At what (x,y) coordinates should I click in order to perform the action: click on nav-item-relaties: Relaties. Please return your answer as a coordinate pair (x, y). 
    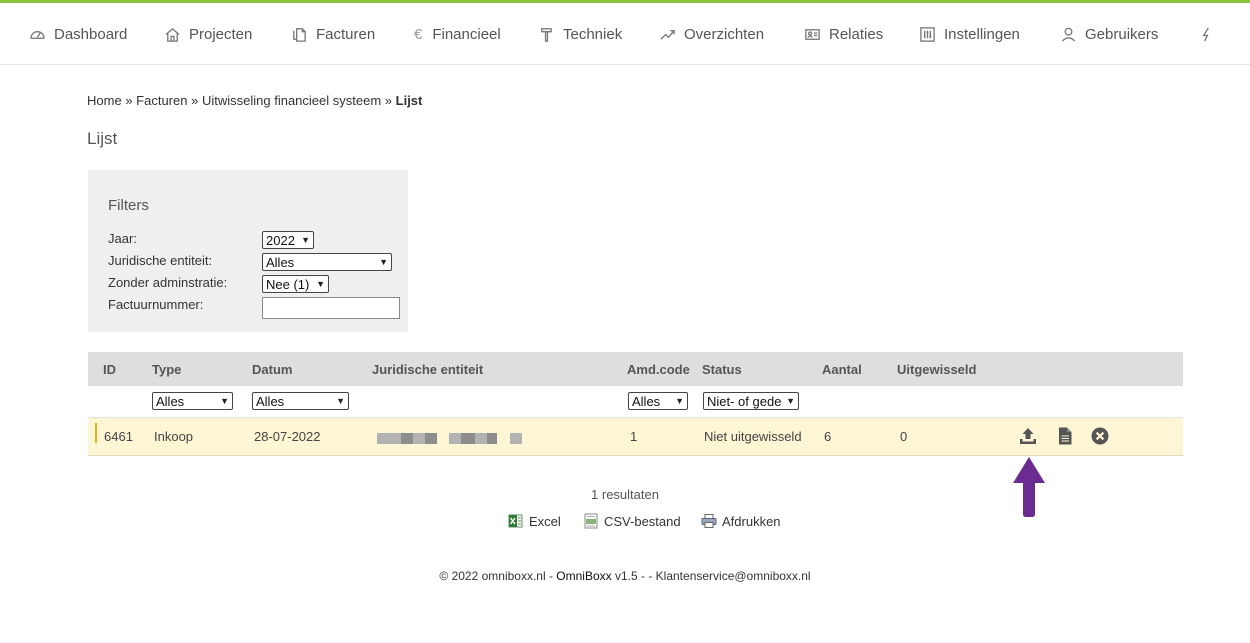
    Looking at the image, I should click on (843, 34).